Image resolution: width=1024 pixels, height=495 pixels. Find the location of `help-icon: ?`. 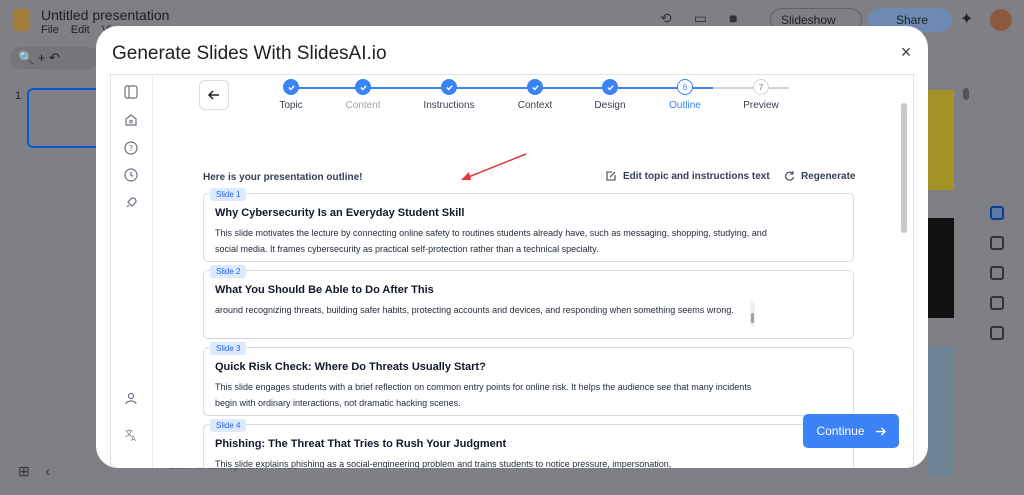

help-icon: ? is located at coordinates (131, 148).